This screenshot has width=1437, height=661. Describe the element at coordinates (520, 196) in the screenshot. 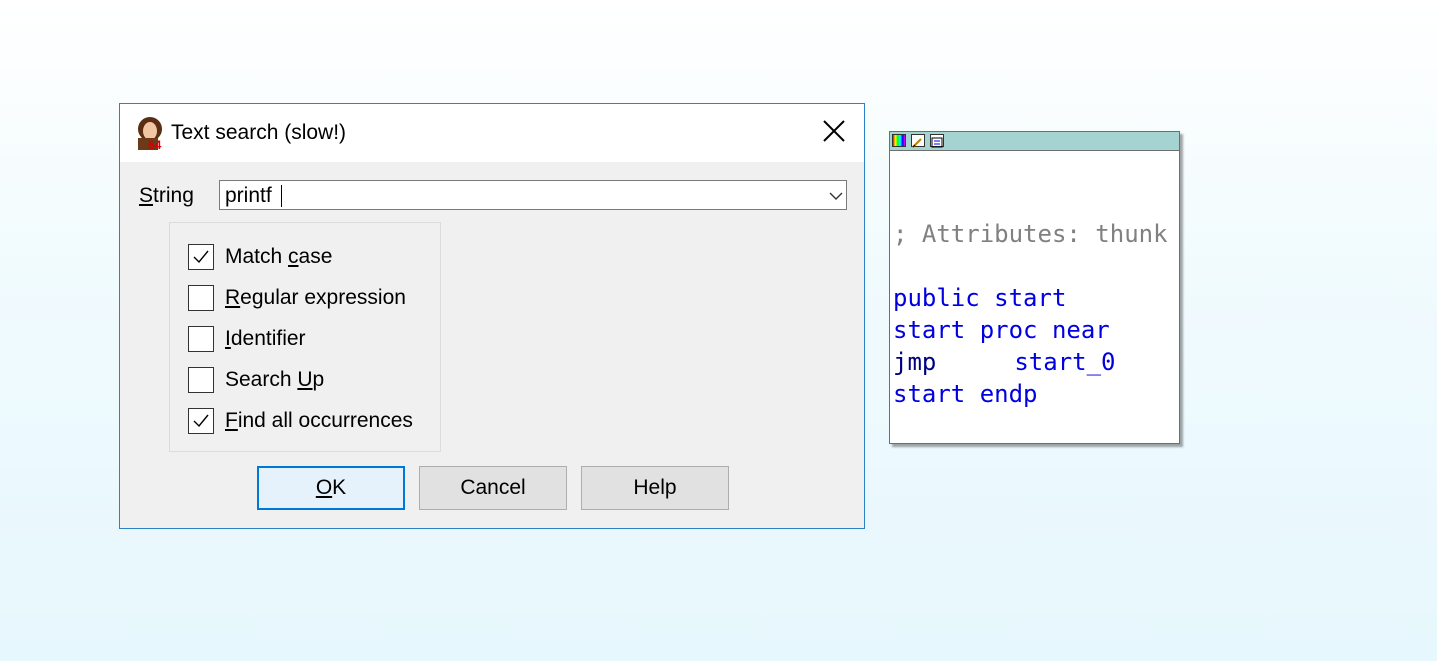

I see `string-input` at that location.